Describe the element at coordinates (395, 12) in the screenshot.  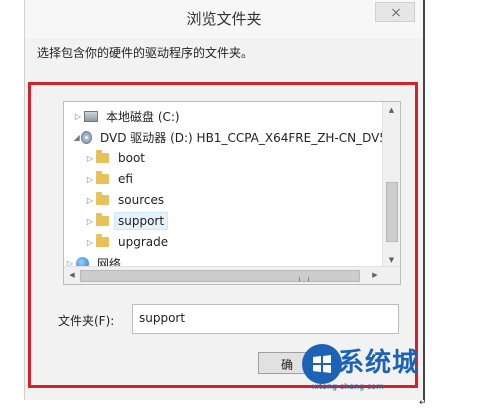
I see `close-button` at that location.